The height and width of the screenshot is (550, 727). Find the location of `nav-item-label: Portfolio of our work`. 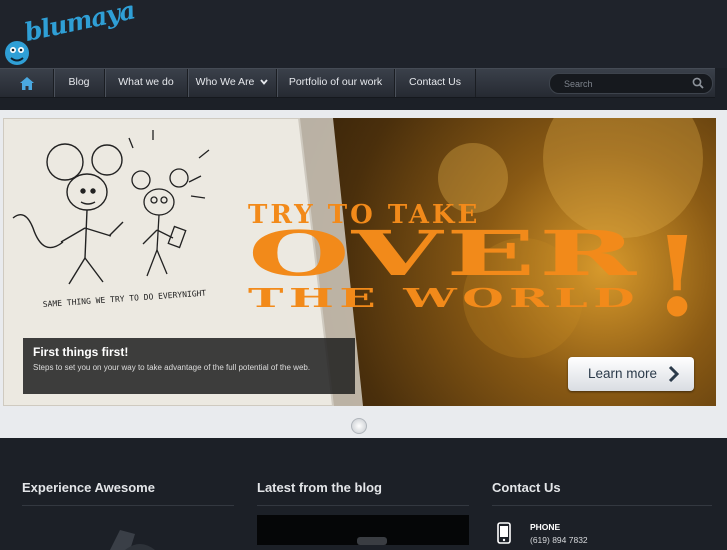

nav-item-label: Portfolio of our work is located at coordinates (335, 82).